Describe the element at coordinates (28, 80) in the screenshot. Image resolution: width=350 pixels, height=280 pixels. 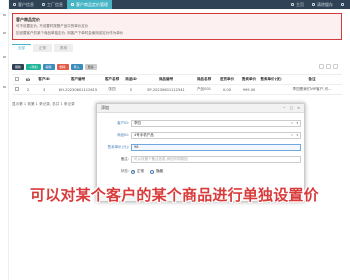
I see `col-id: ID` at that location.